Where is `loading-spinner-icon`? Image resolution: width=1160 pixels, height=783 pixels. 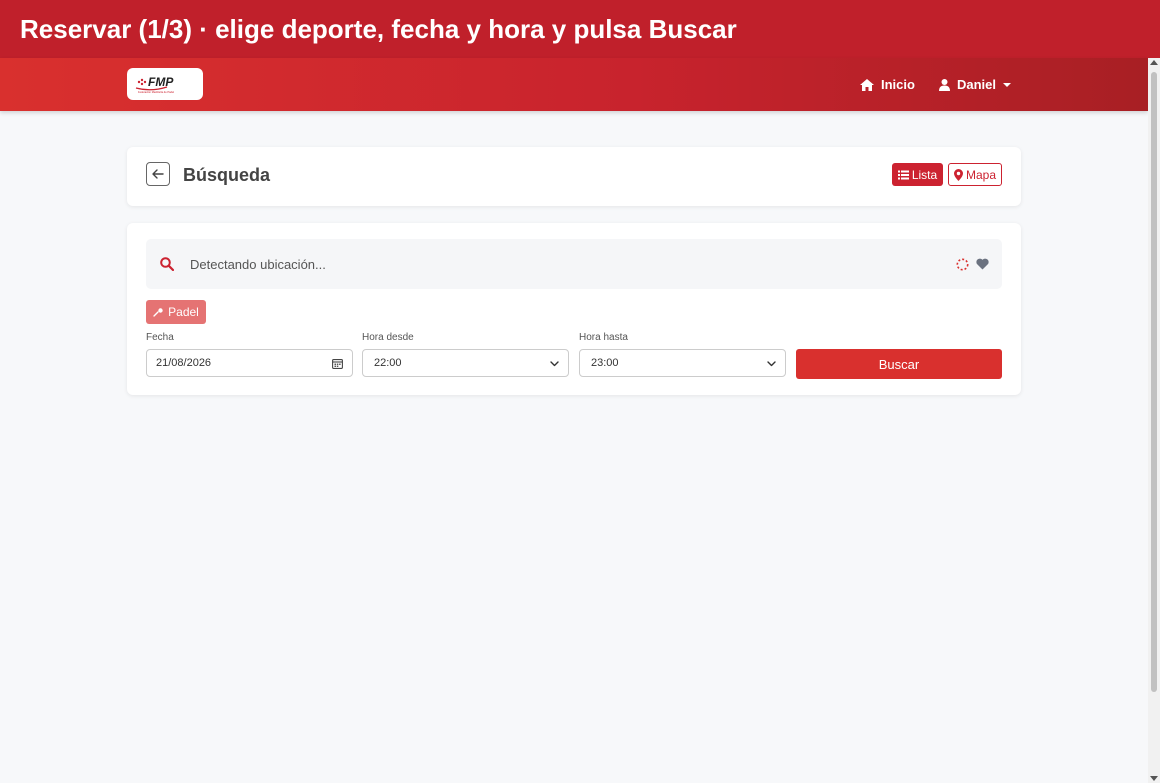
loading-spinner-icon is located at coordinates (962, 264).